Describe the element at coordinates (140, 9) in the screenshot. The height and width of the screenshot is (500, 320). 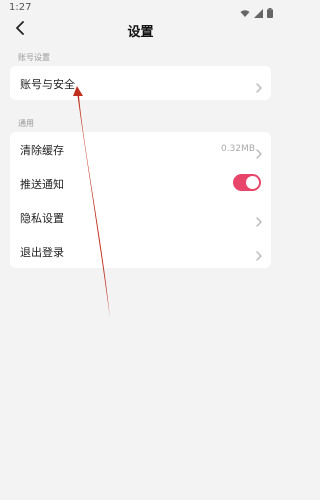
I see `status-bar: 1:27` at that location.